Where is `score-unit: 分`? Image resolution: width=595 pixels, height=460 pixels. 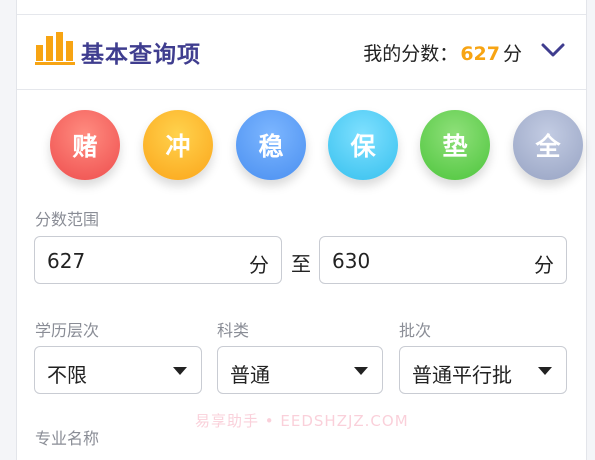 score-unit: 分 is located at coordinates (512, 54).